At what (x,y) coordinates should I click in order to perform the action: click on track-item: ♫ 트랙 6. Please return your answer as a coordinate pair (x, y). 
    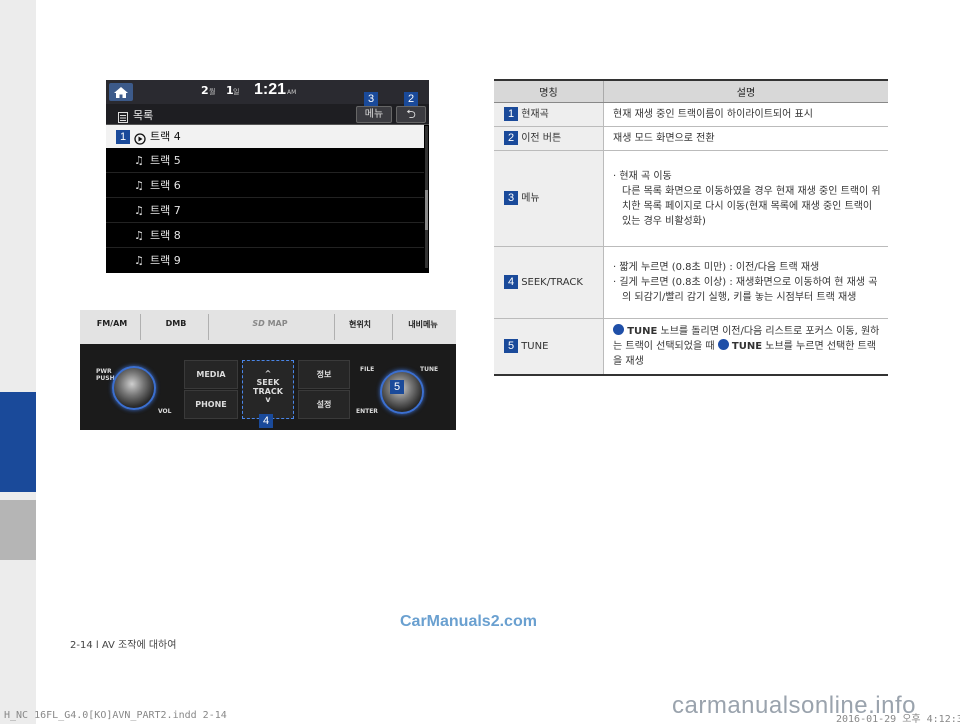
    Looking at the image, I should click on (265, 186).